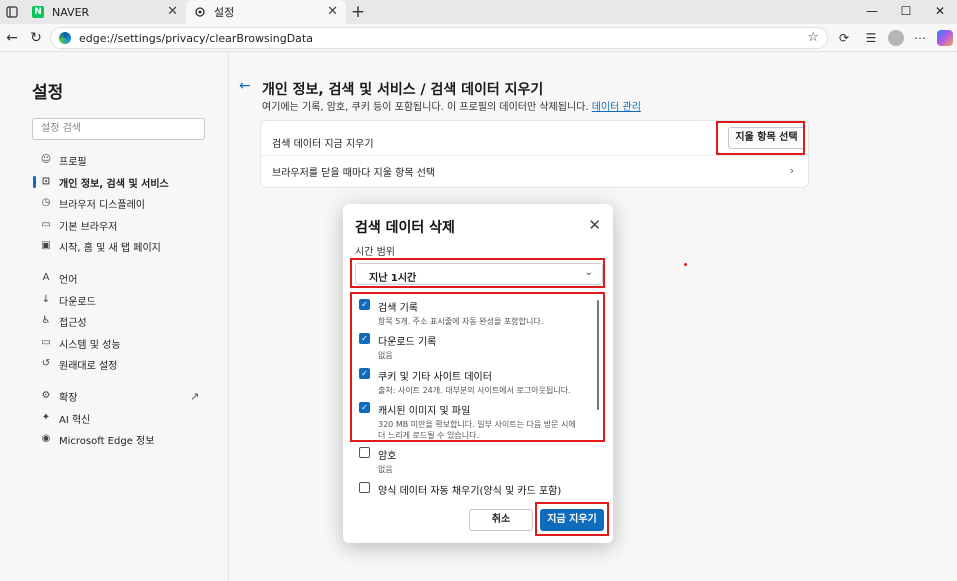 This screenshot has height=581, width=957. I want to click on sidebar-item-downloads: ↓ 다운로드, so click(130, 300).